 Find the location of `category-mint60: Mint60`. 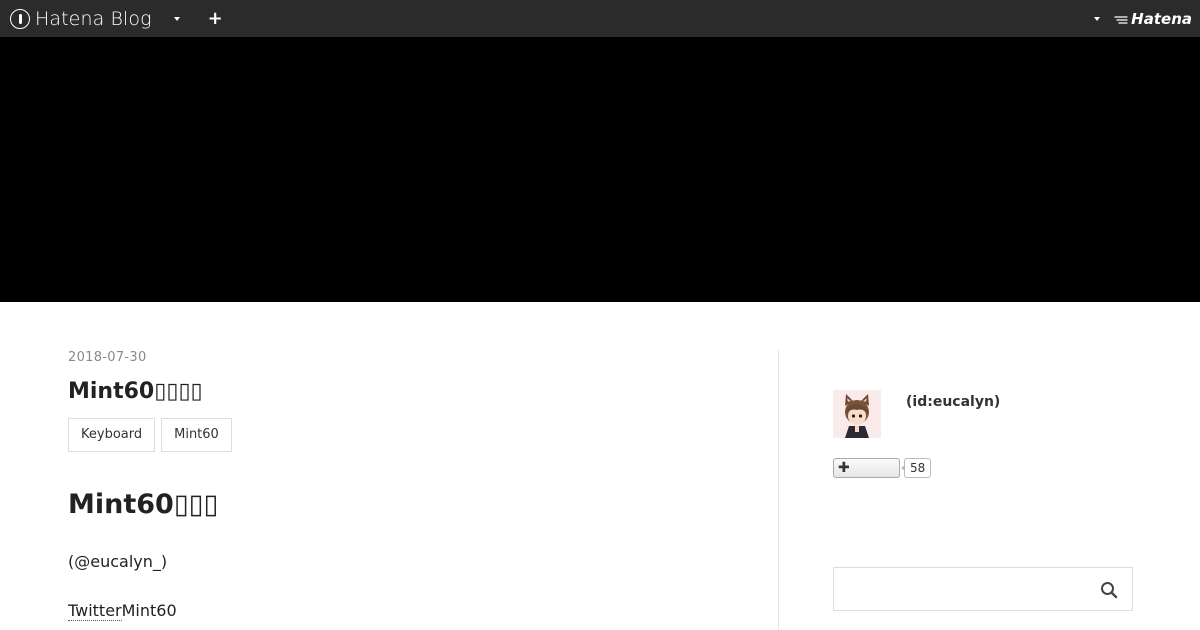

category-mint60: Mint60 is located at coordinates (196, 434).